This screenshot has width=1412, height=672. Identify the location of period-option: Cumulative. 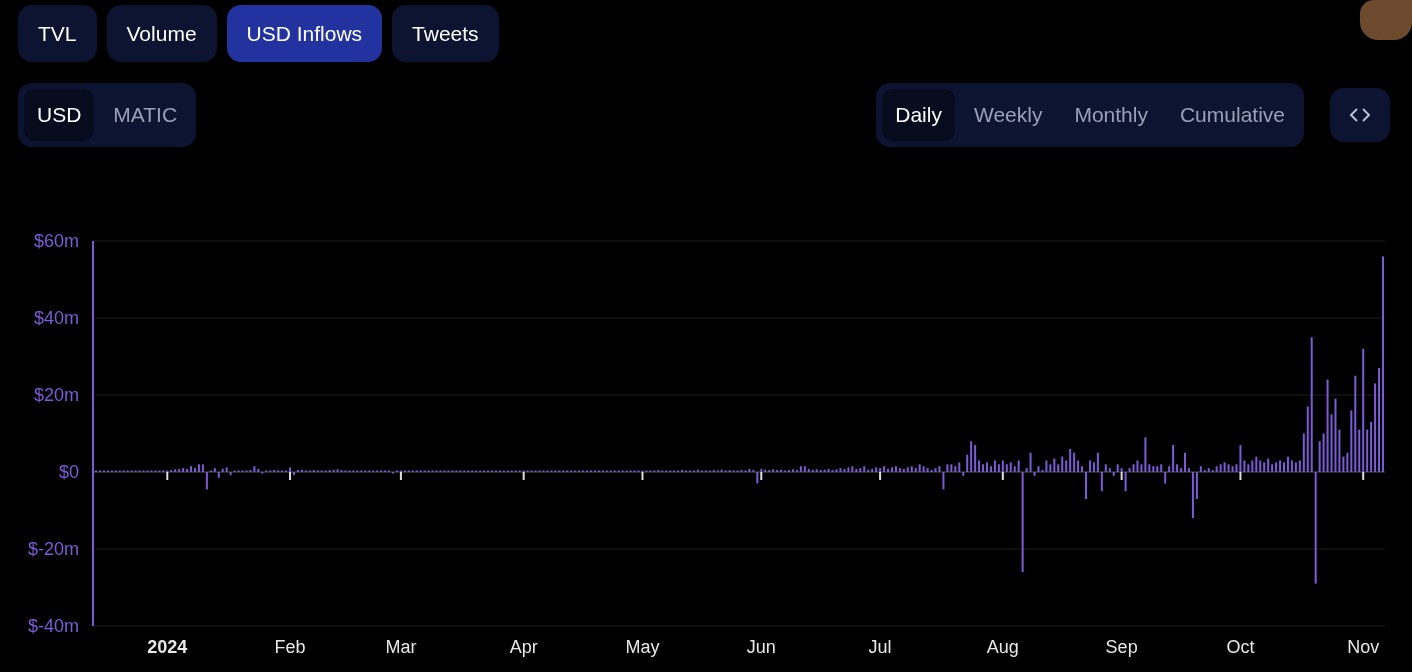
(1232, 115).